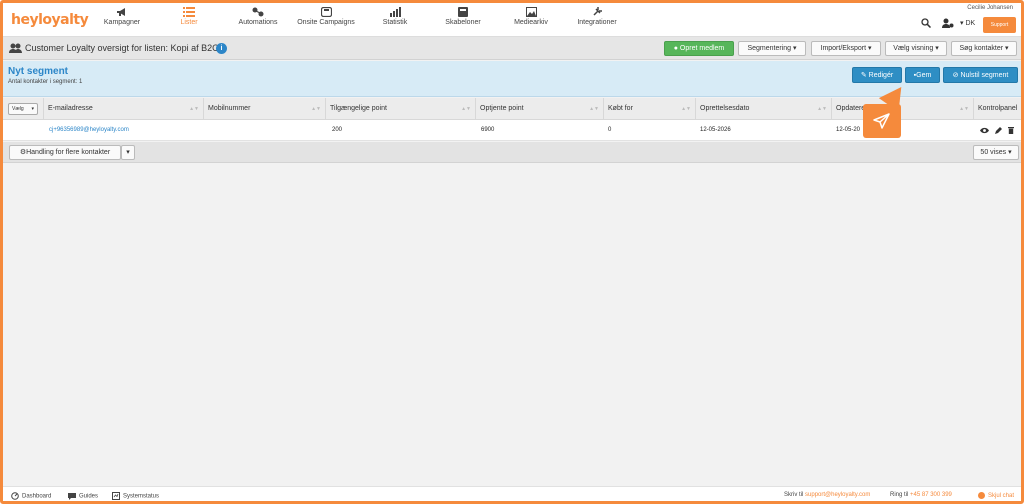  What do you see at coordinates (488, 130) in the screenshot?
I see `cell-earned-points: 6900` at bounding box center [488, 130].